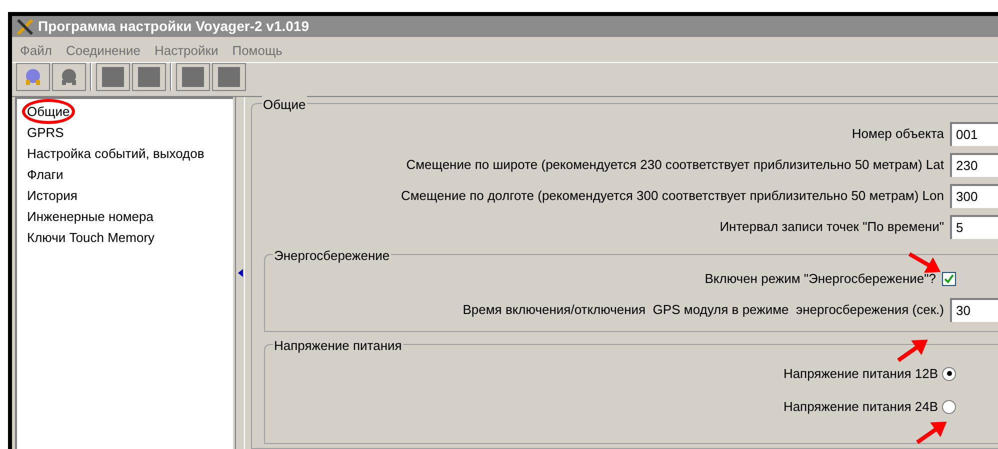 This screenshot has width=998, height=449. I want to click on input-field: 300, so click(974, 196).